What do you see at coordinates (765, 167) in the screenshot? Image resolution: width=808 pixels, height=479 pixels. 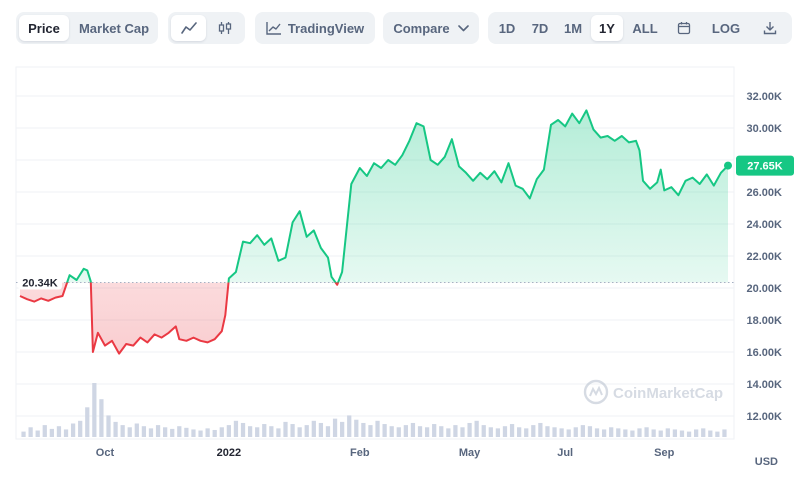 I see `current-price-value: 27.65K` at bounding box center [765, 167].